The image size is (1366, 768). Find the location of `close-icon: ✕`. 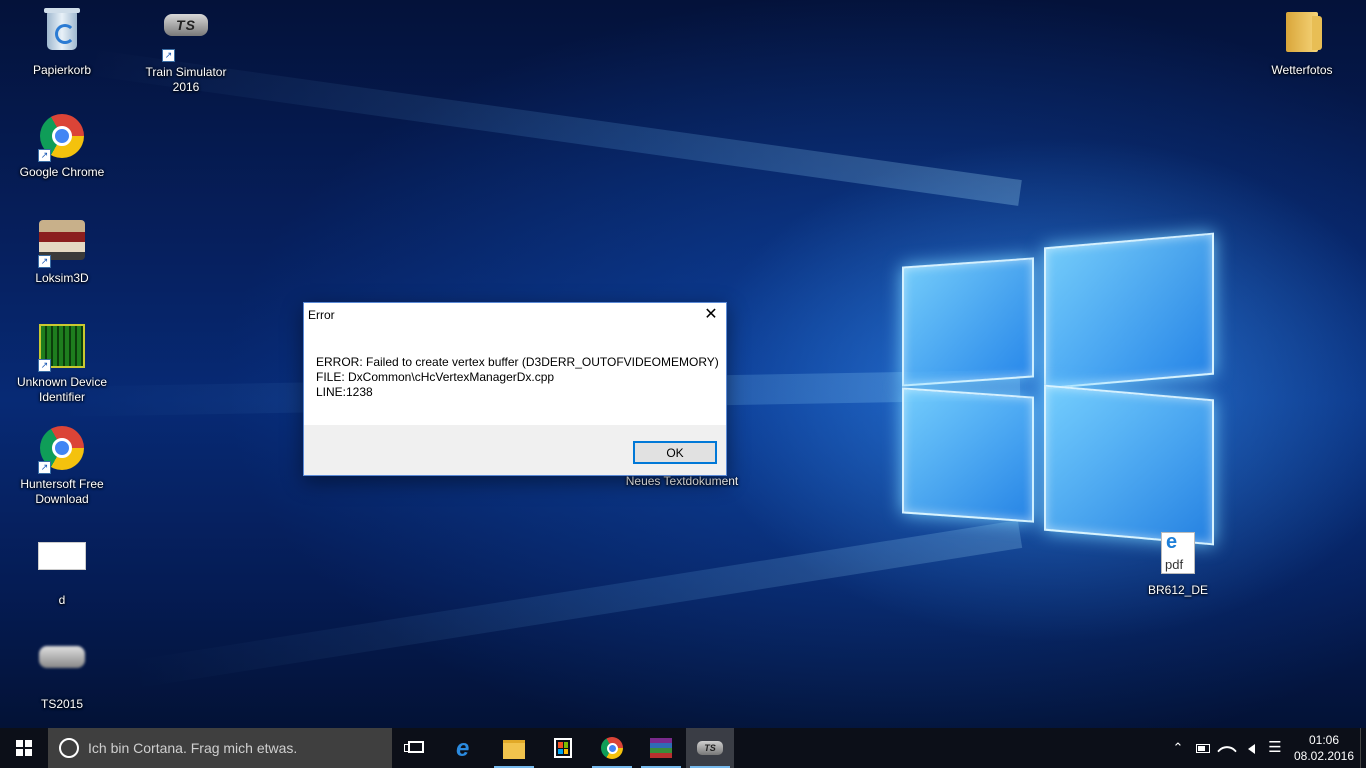

close-icon: ✕ is located at coordinates (711, 315).